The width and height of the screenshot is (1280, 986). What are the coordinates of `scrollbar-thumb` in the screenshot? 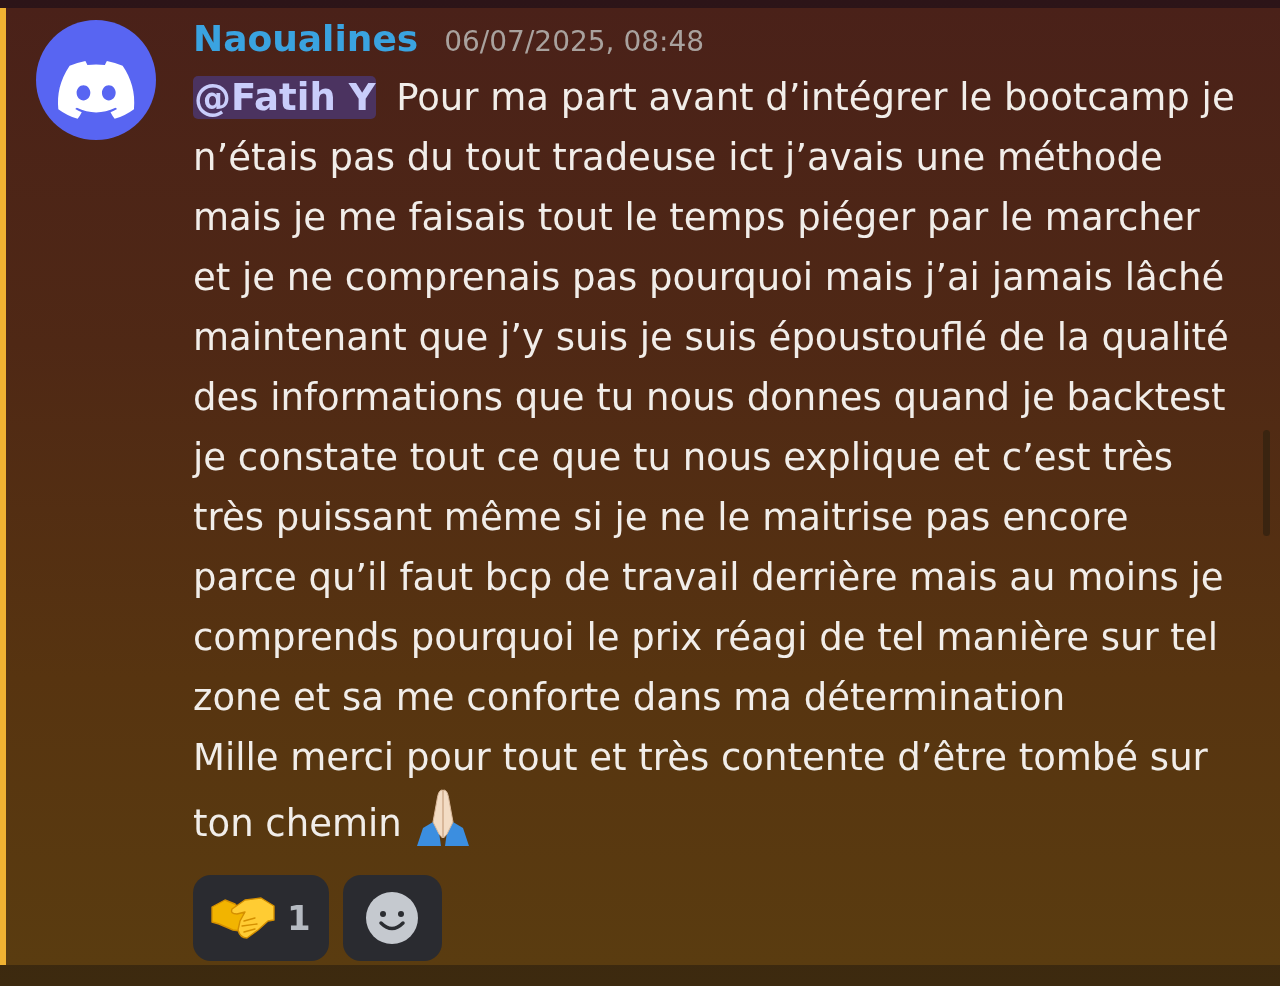 It's located at (1266, 483).